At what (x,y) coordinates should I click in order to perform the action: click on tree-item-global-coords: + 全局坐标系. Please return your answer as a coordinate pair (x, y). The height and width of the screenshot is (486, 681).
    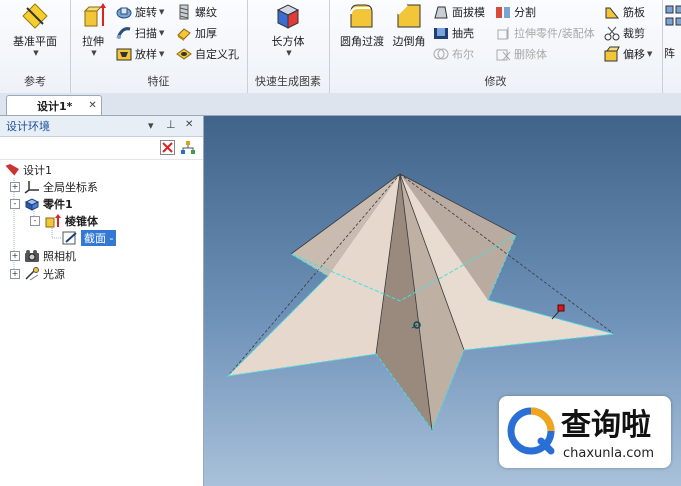
    Looking at the image, I should click on (54, 187).